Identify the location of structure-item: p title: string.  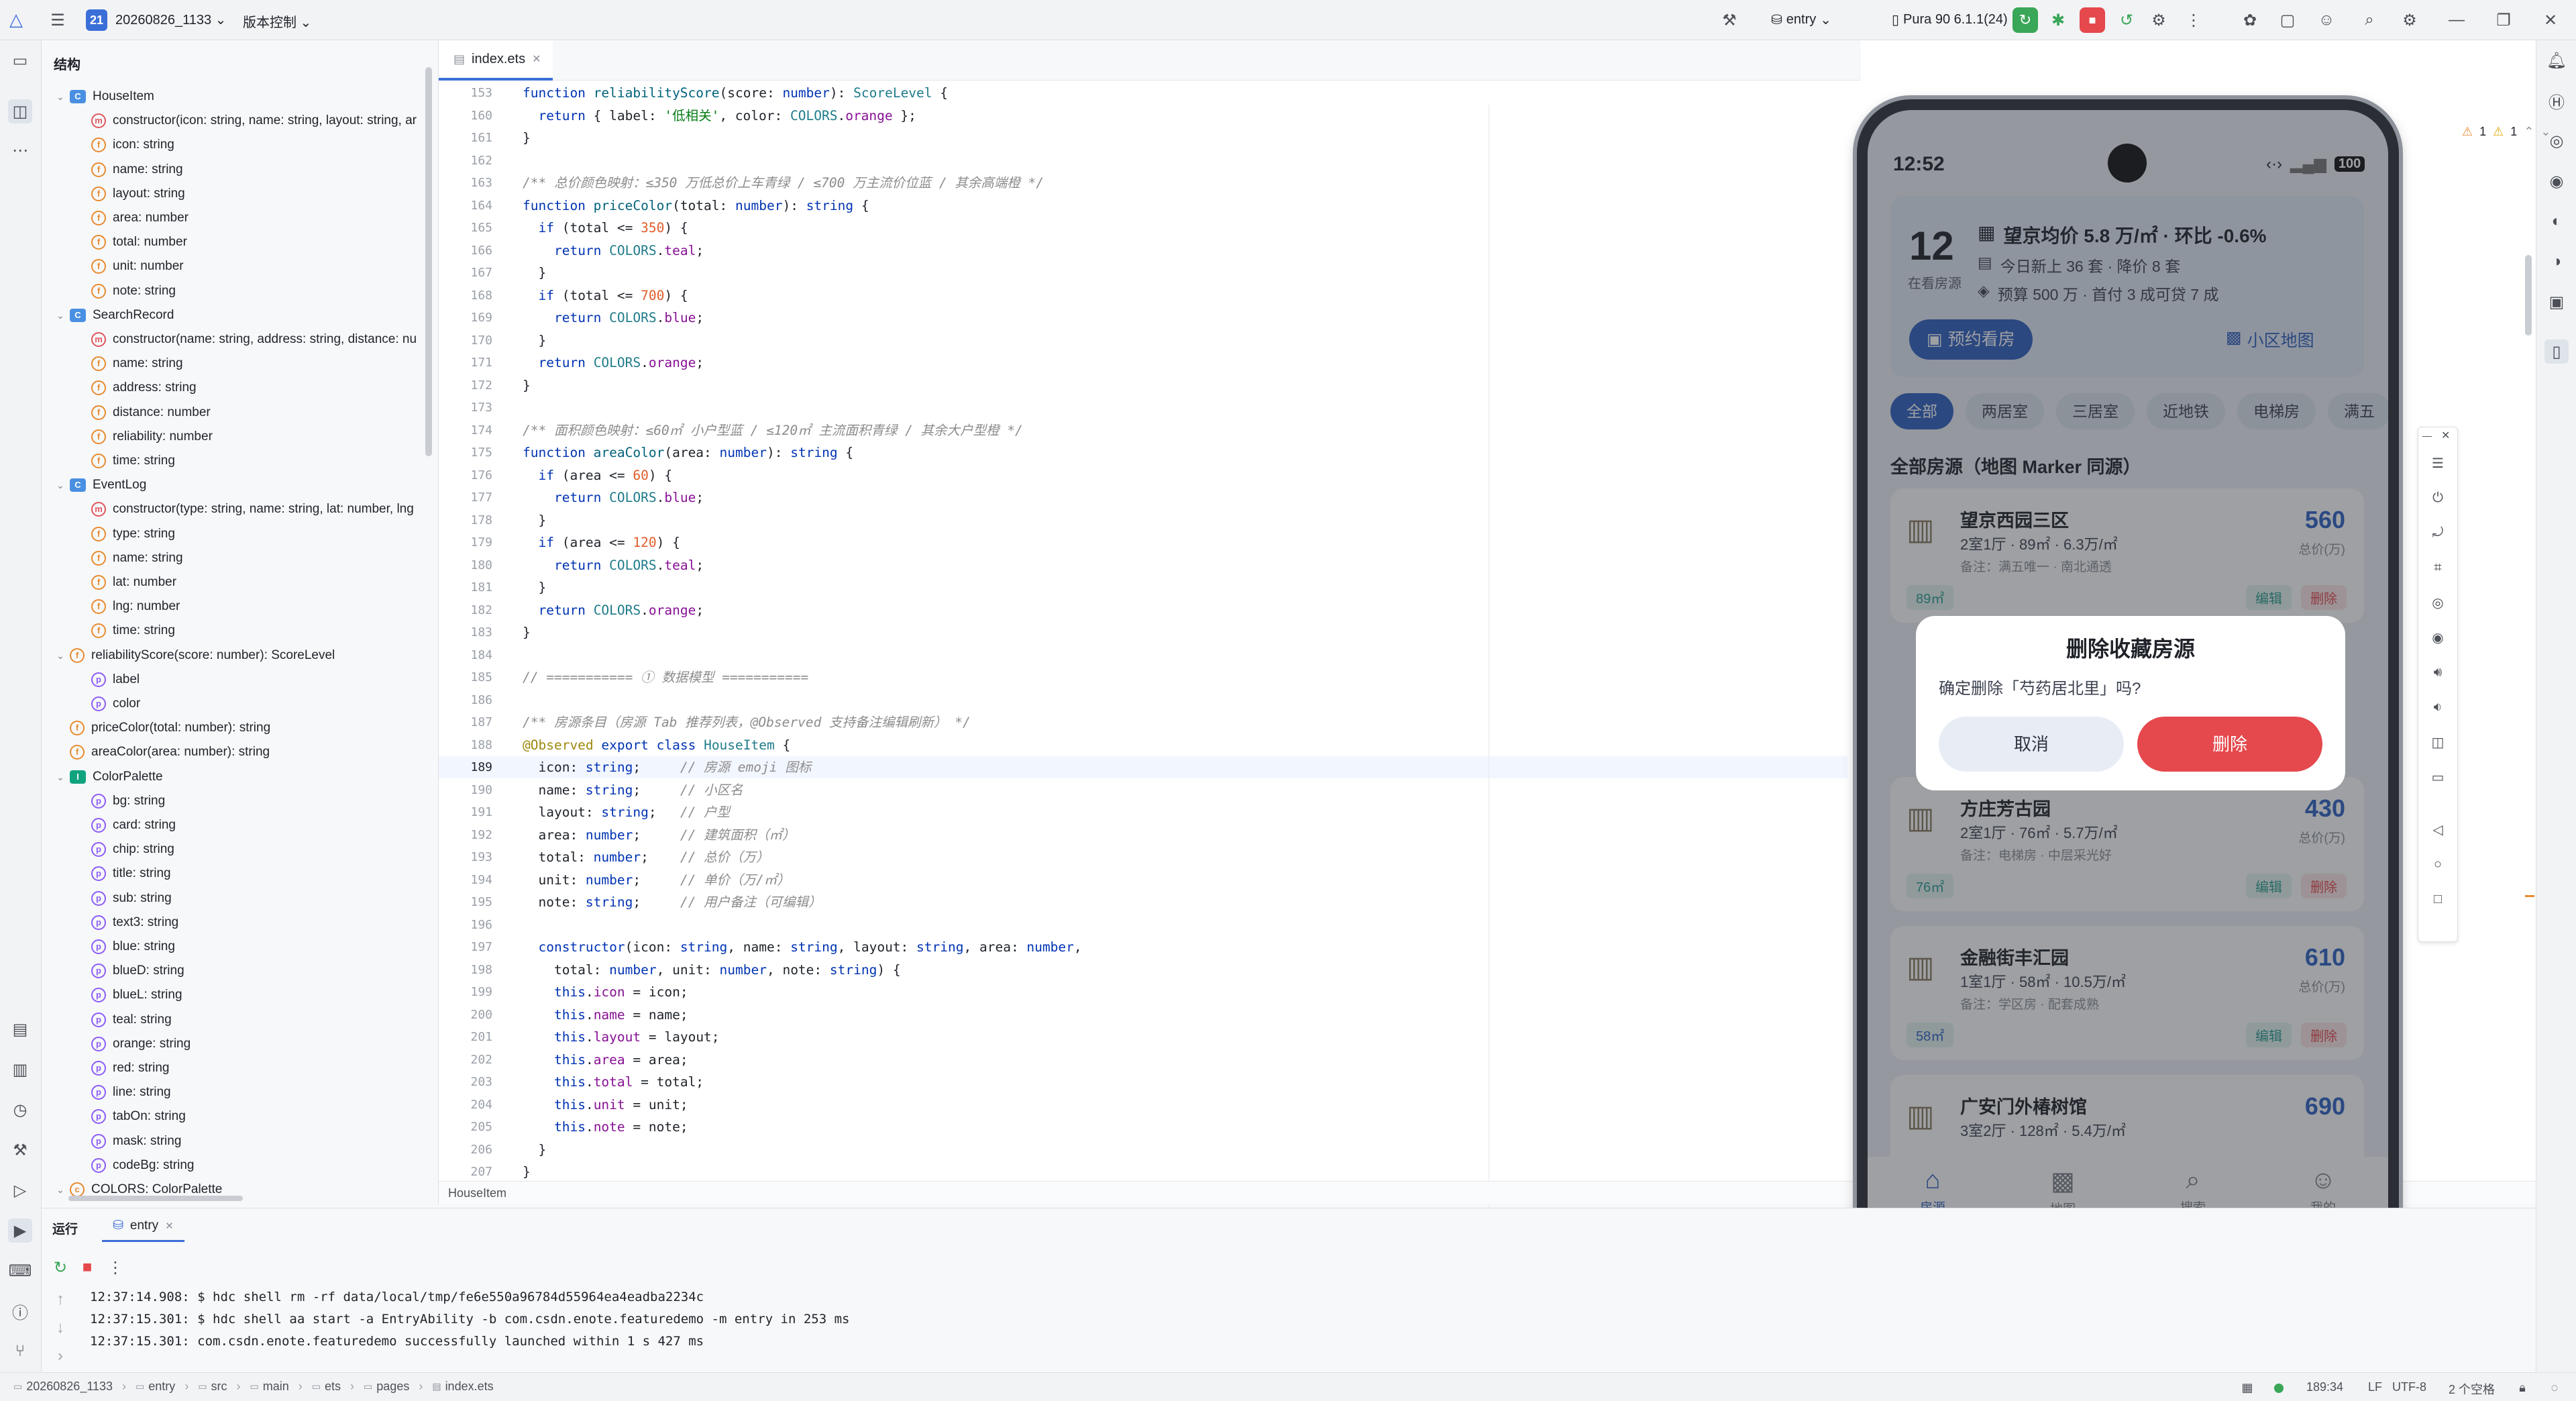
(257, 874).